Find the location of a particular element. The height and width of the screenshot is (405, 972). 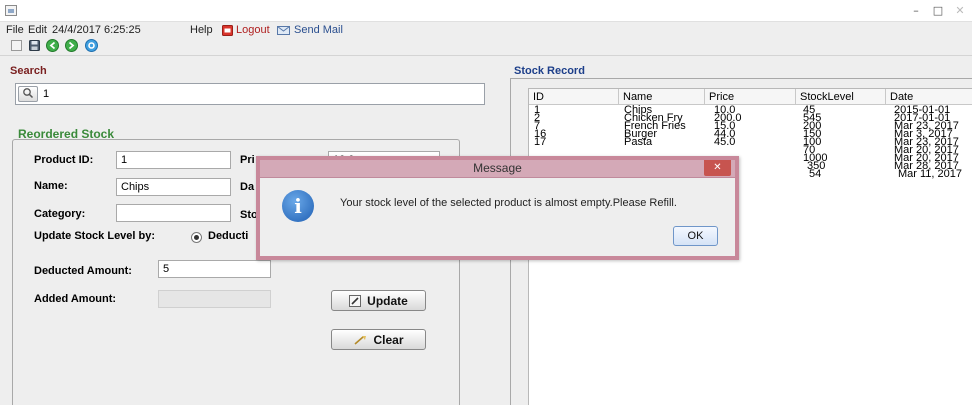

magnifier-icon is located at coordinates (28, 93).